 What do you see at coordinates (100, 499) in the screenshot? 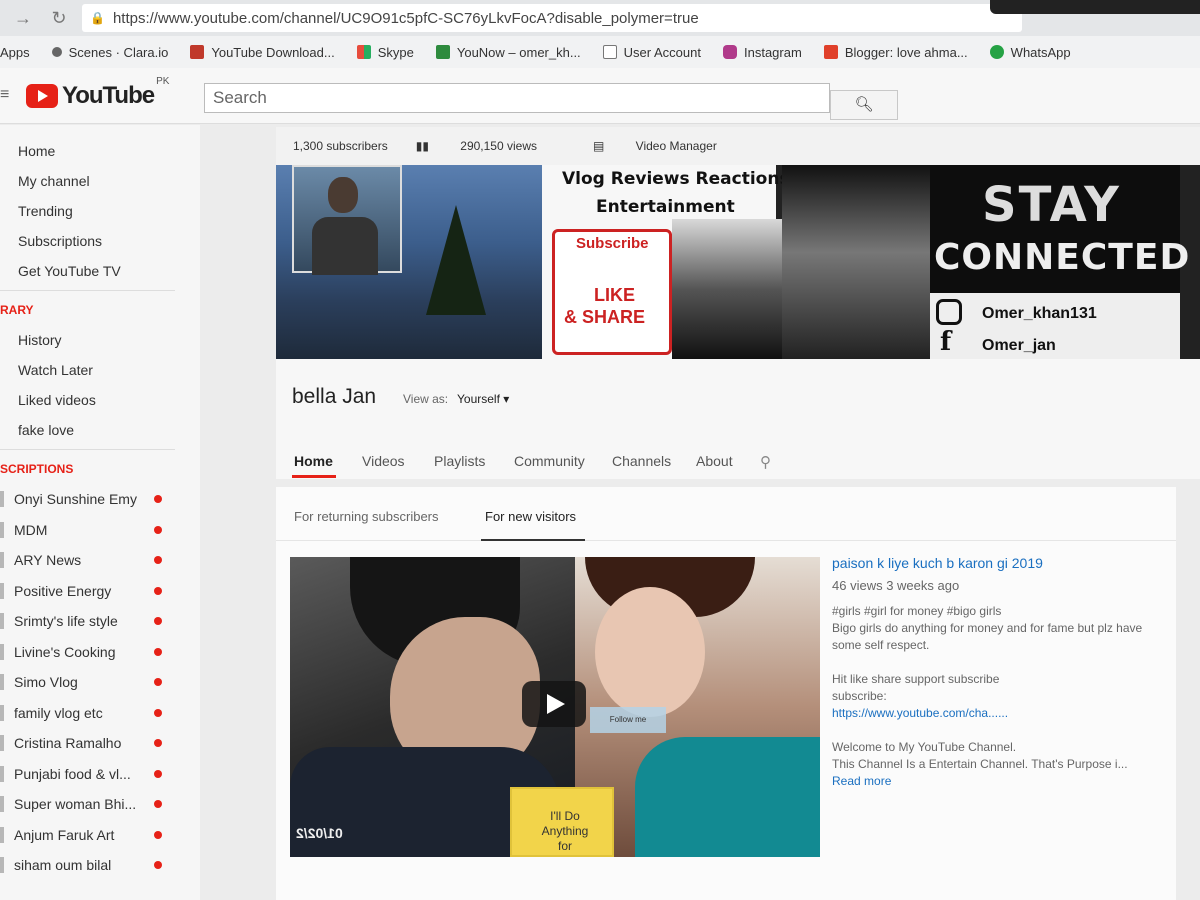
I see `subscription-item: Onyi Sunshine Emy` at bounding box center [100, 499].